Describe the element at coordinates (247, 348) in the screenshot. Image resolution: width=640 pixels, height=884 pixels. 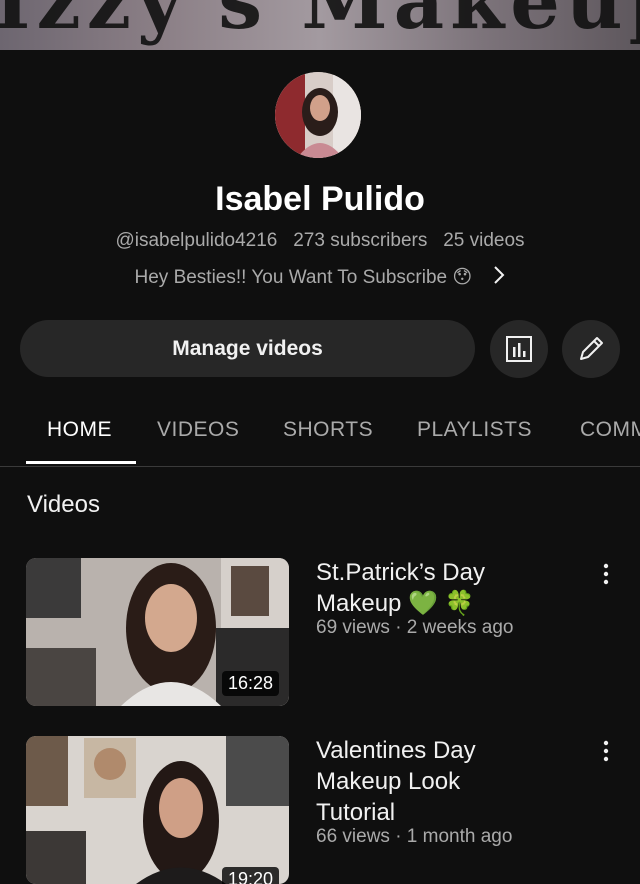
I see `manage-videos-button: Manage videos` at that location.